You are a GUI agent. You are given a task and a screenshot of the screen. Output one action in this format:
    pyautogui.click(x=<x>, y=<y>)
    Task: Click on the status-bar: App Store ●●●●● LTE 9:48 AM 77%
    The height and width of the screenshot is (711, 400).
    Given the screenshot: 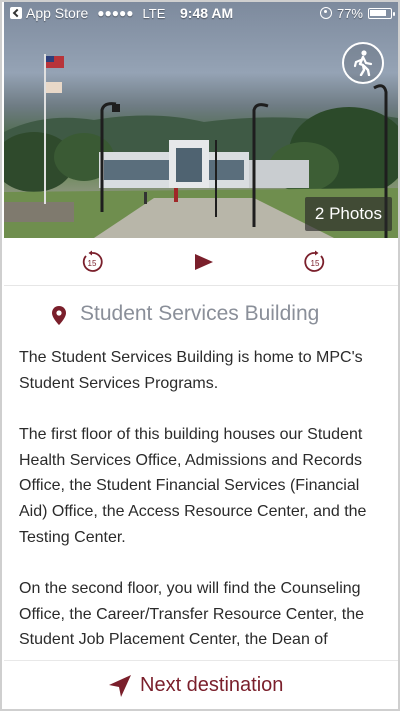 What is the action you would take?
    pyautogui.click(x=201, y=13)
    